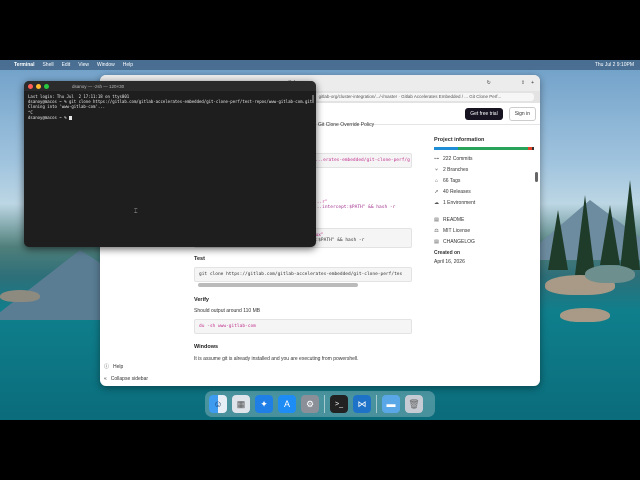 The image size is (640, 480). Describe the element at coordinates (362, 160) in the screenshot. I see `code-text: ...erates-embedded/git-clone-perf/g` at that location.